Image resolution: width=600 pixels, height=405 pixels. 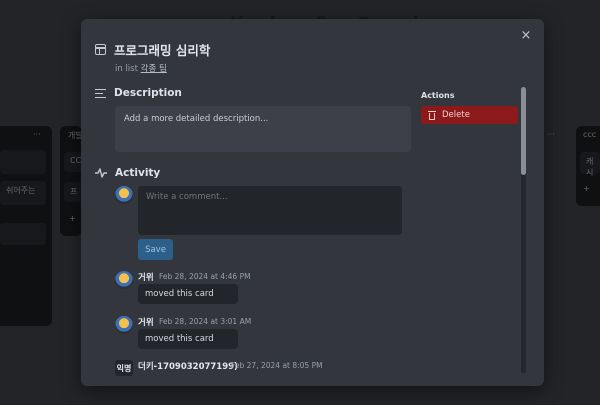 What do you see at coordinates (523, 131) in the screenshot?
I see `scrollbar-thumb` at bounding box center [523, 131].